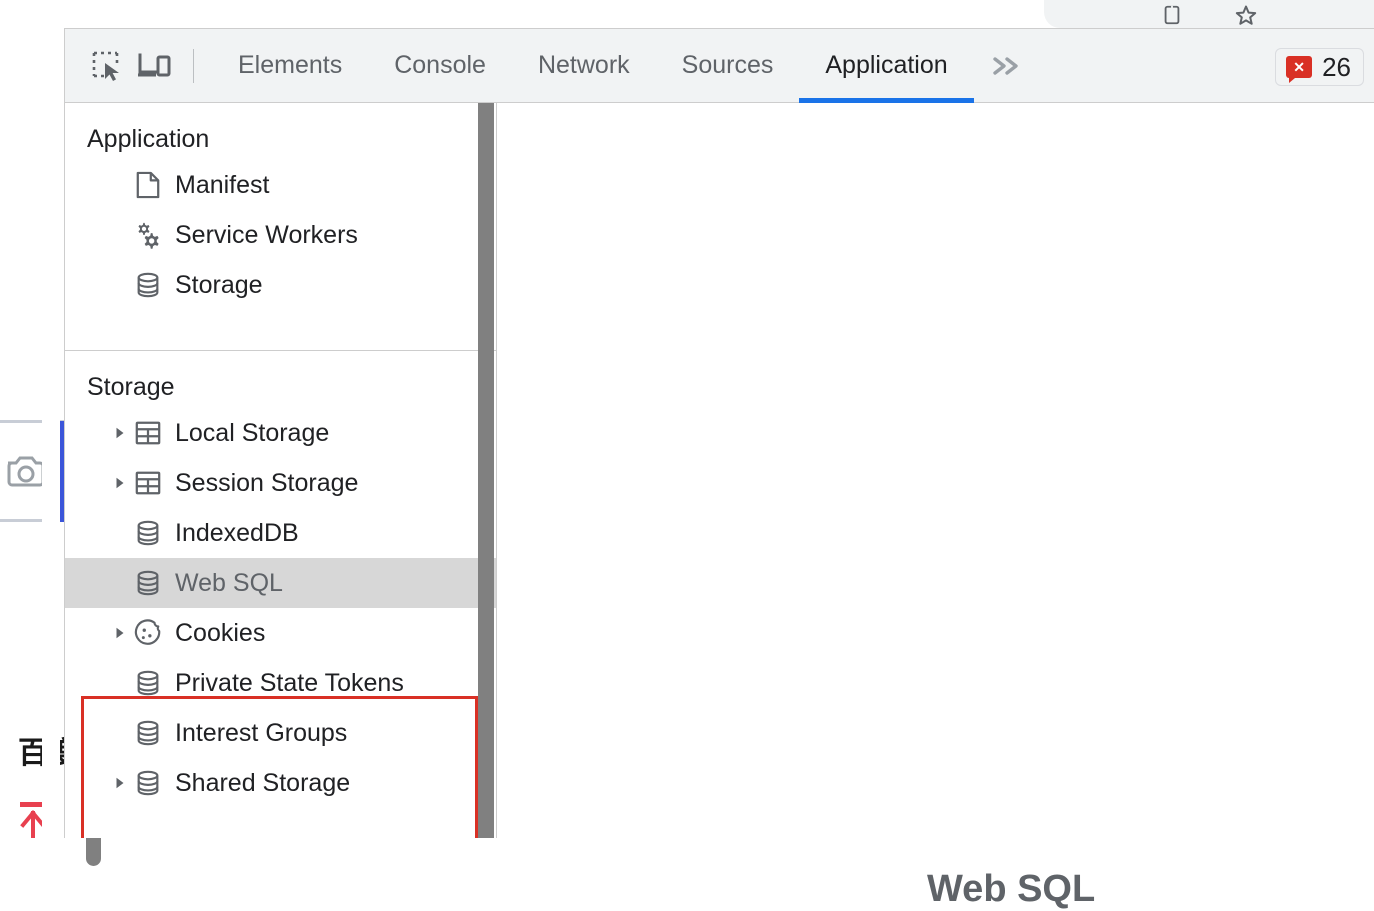  Describe the element at coordinates (252, 432) in the screenshot. I see `sidebar-item-label: Local Storage` at that location.